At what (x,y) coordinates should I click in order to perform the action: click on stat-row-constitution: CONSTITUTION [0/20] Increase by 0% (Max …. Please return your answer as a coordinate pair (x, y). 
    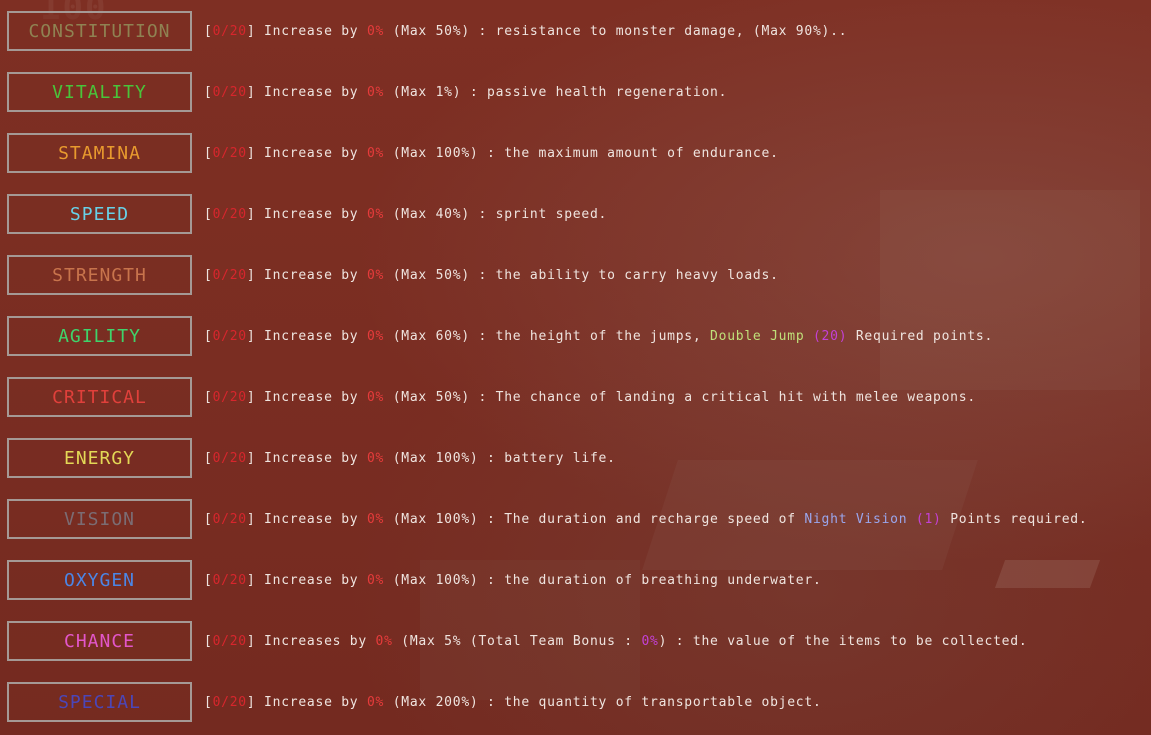
    Looking at the image, I should click on (575, 31).